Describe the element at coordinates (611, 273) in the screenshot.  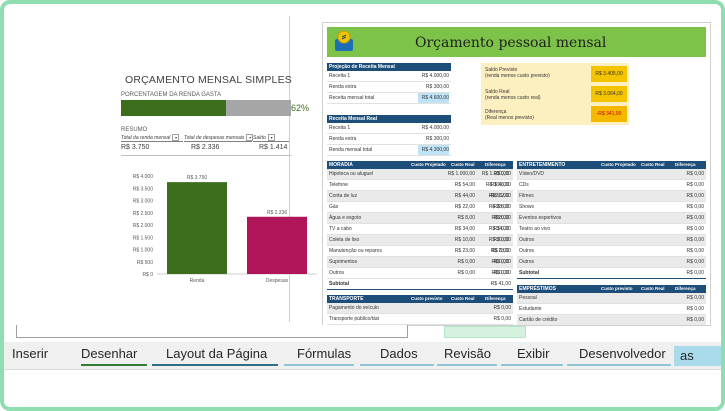
I see `subtotal-row: Subtotal R$ 0,00` at that location.